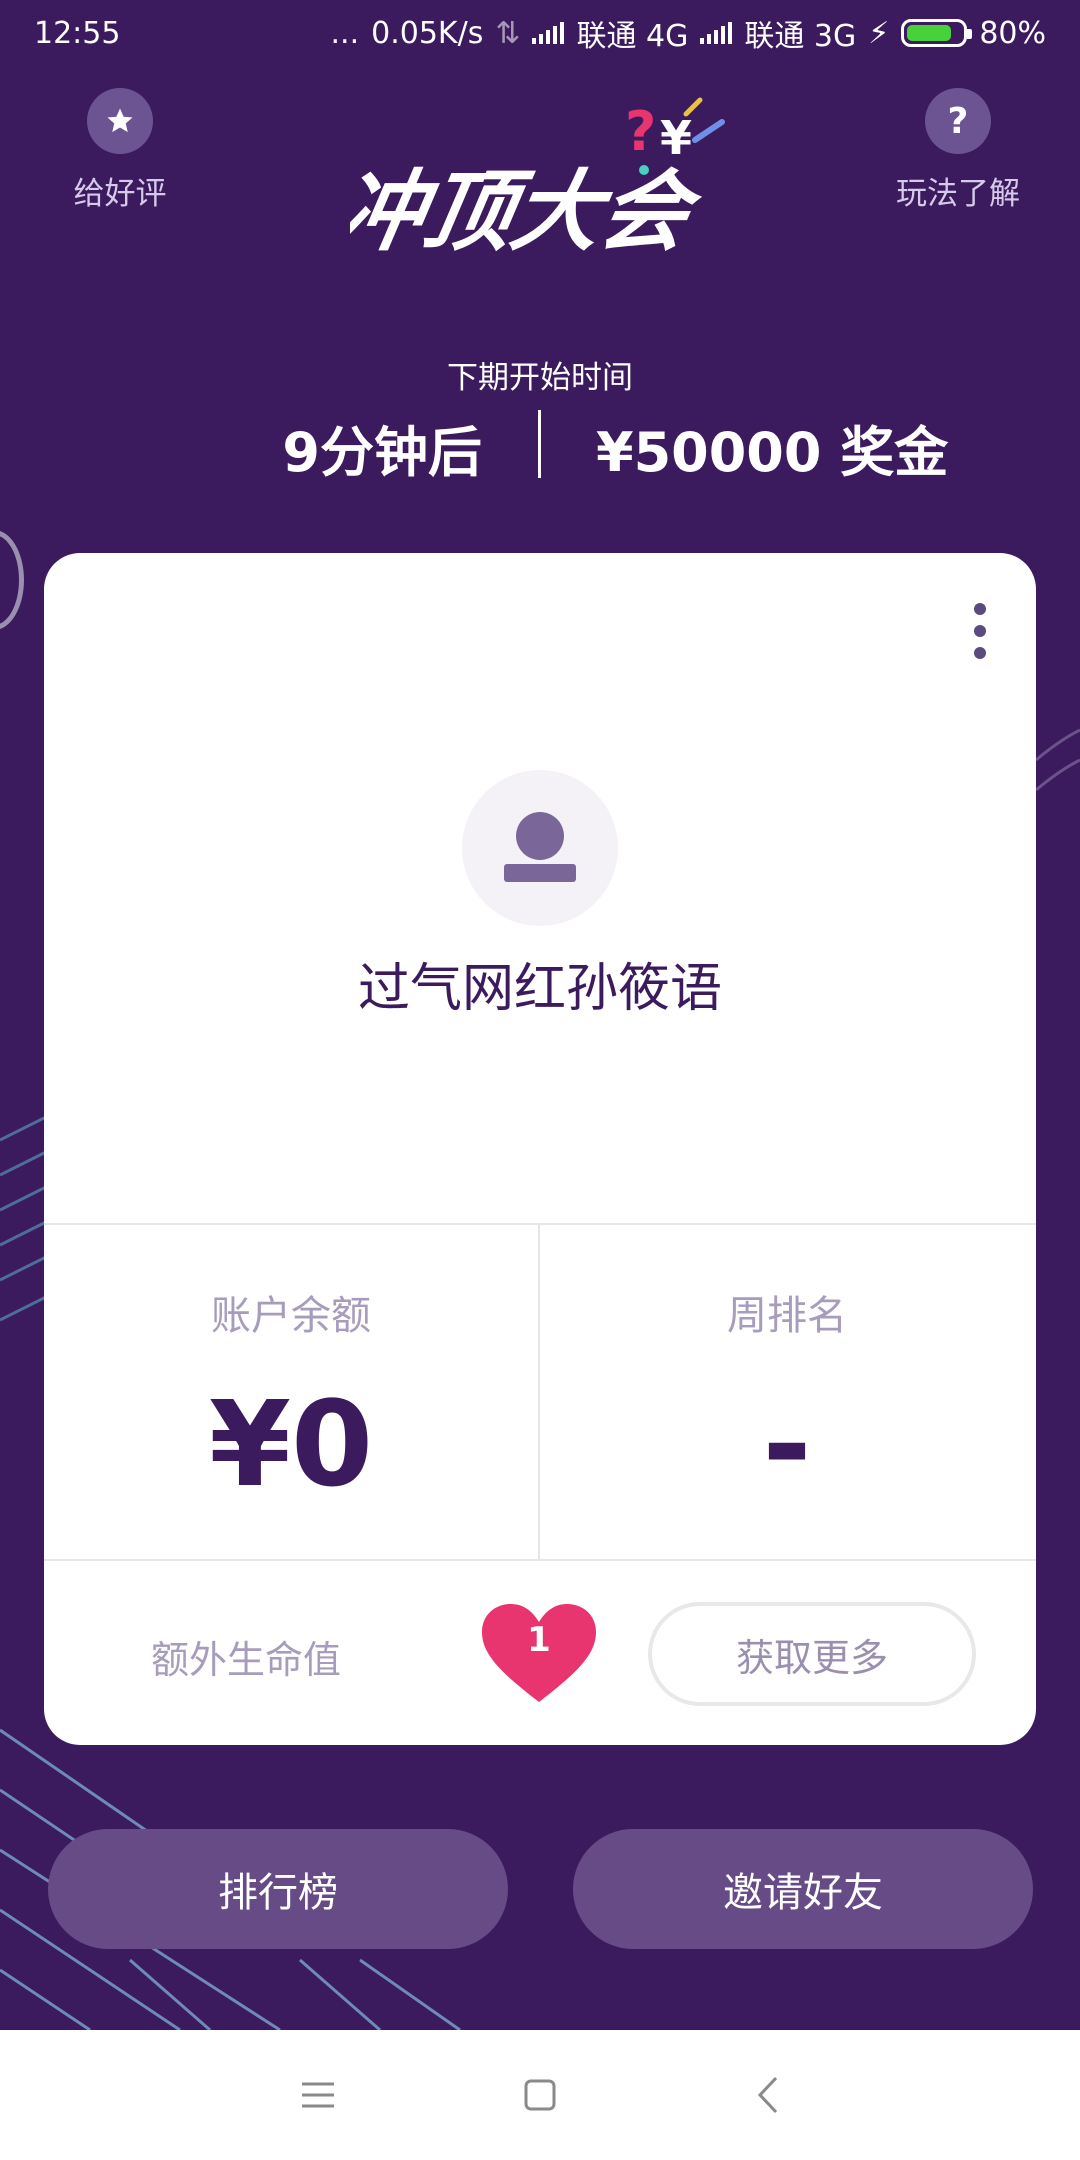 This screenshot has width=1080, height=2160. What do you see at coordinates (958, 121) in the screenshot?
I see `question-icon: ?` at bounding box center [958, 121].